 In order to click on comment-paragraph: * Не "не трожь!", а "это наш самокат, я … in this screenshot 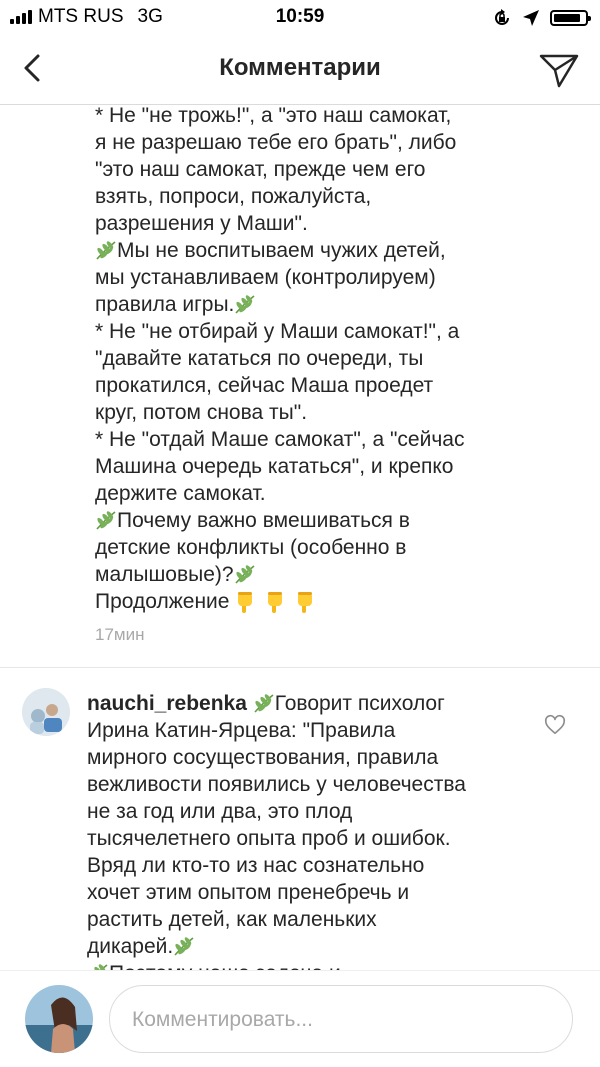, I will do `click(315, 171)`.